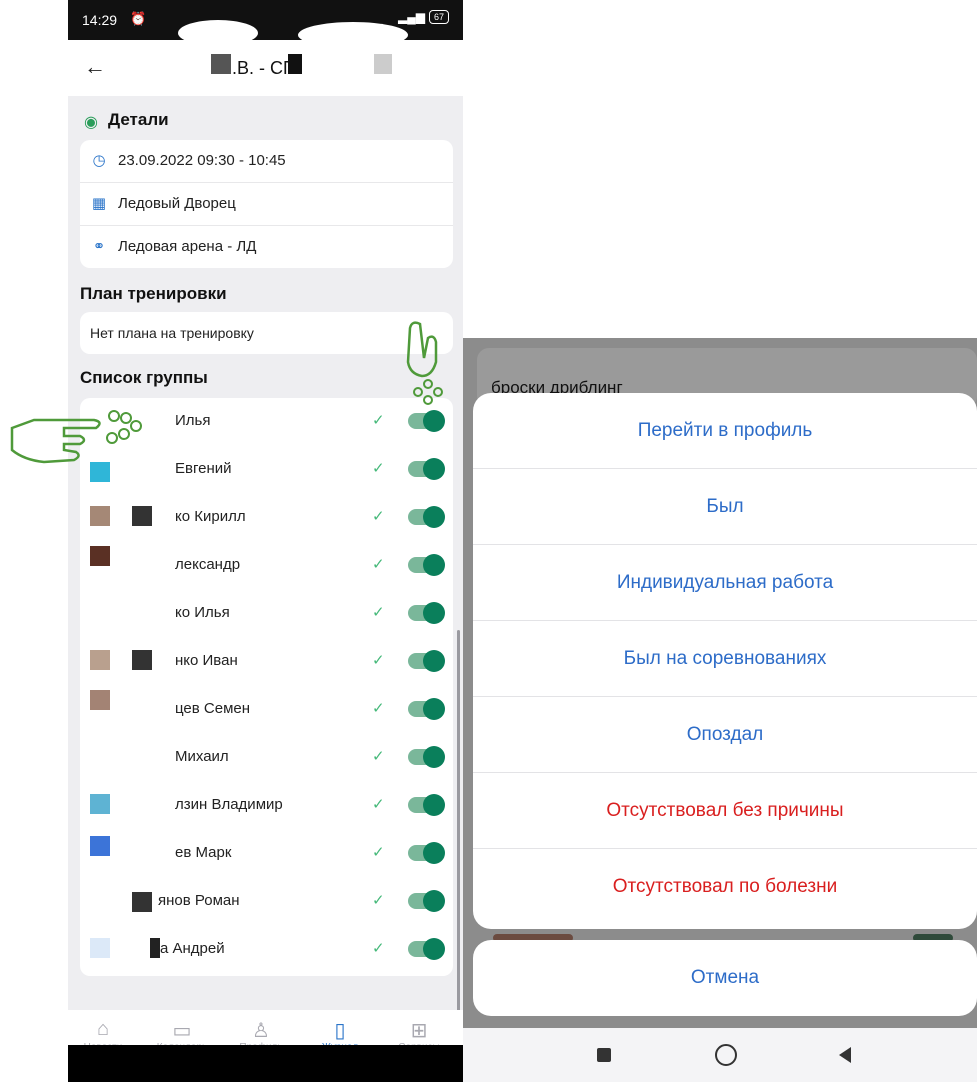  Describe the element at coordinates (725, 431) in the screenshot. I see `action-open-profile: Перейти в профиль` at that location.